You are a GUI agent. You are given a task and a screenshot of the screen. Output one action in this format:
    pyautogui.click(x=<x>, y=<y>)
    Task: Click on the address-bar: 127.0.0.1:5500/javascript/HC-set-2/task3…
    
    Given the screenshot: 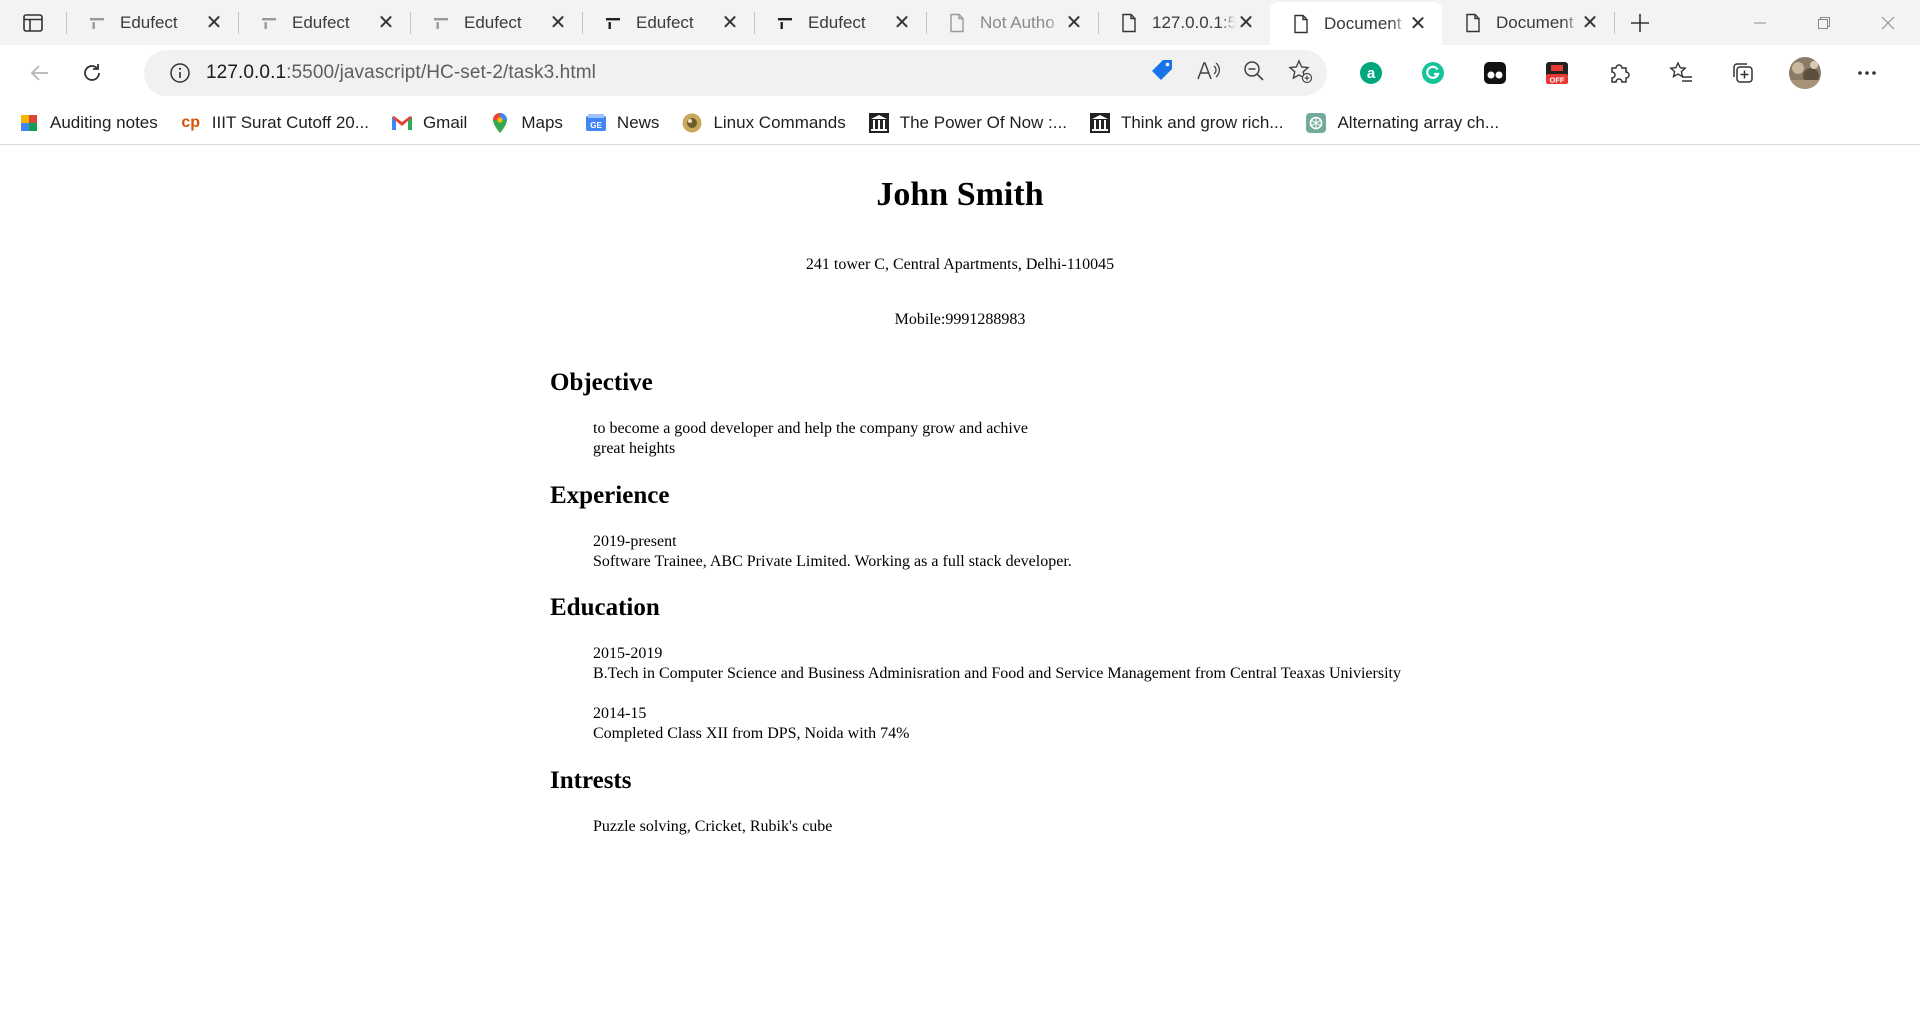 What is the action you would take?
    pyautogui.click(x=735, y=73)
    